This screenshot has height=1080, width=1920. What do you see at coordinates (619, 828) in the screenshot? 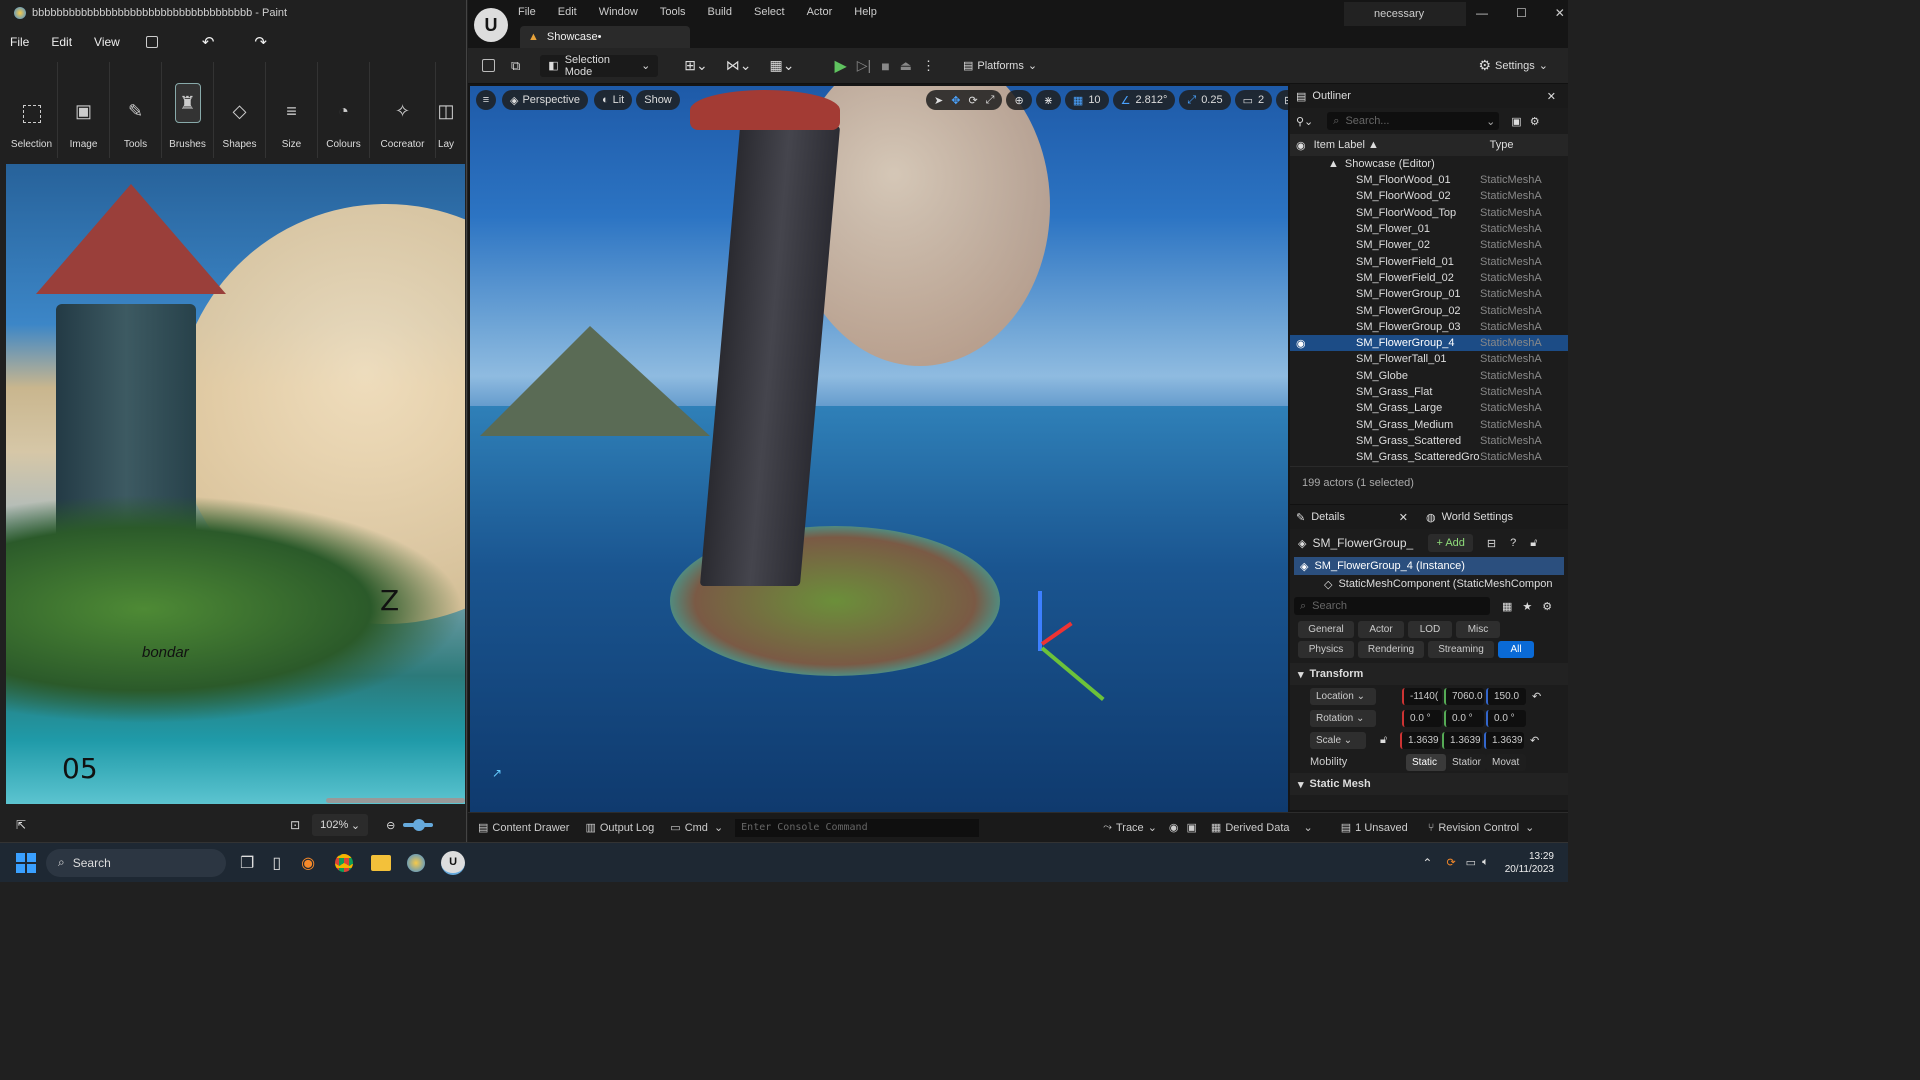
I see `output-log-button: ▥ Output Log` at bounding box center [619, 828].